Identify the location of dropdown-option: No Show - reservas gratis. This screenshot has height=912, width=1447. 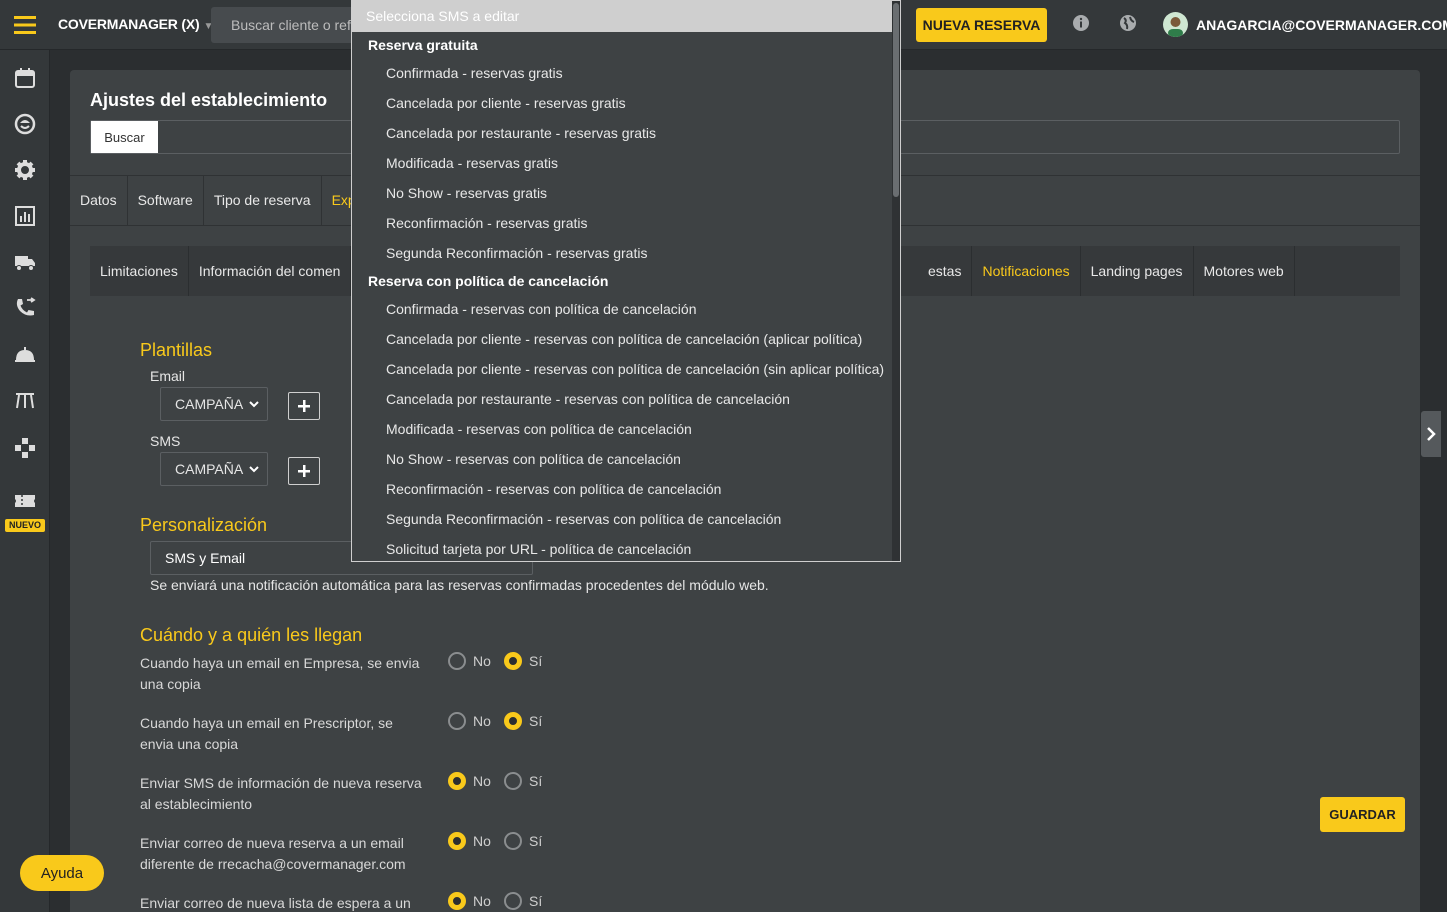
(626, 193).